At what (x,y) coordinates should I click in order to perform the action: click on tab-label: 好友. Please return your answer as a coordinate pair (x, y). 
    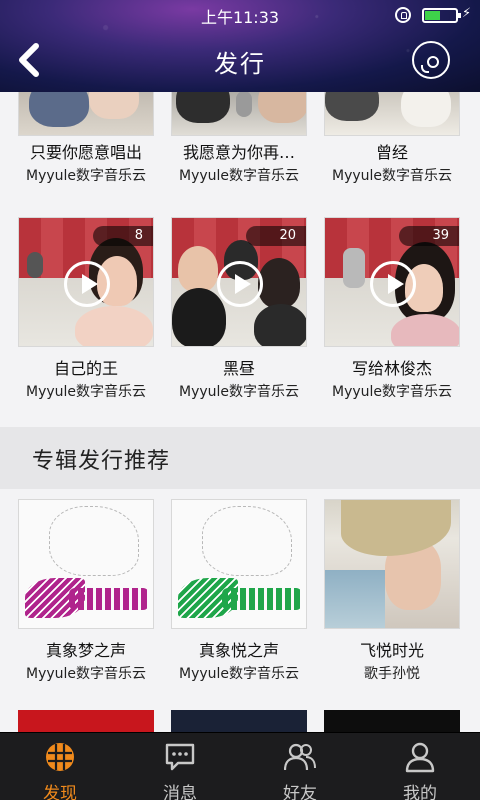
    Looking at the image, I should click on (300, 792).